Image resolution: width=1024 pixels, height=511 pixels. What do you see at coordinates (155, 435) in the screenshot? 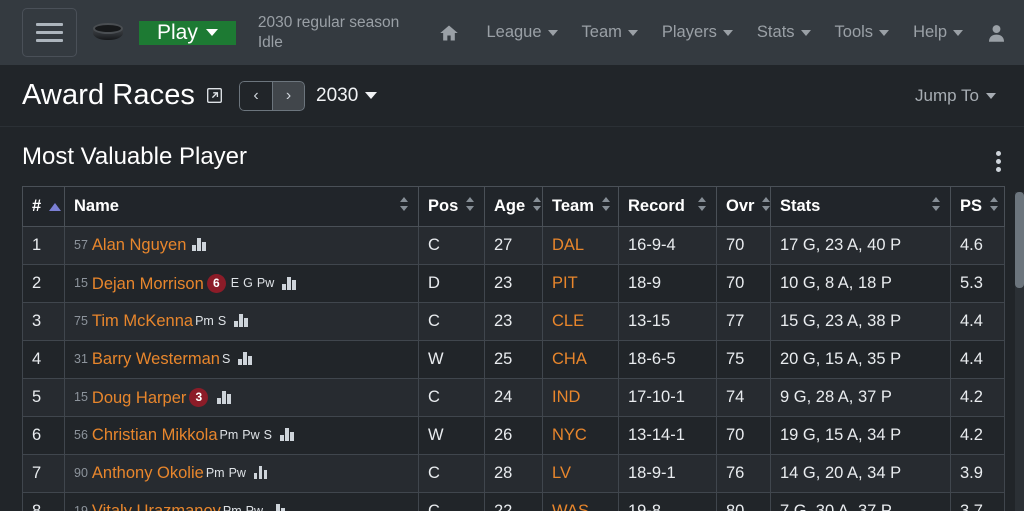
I see `player-name-link: Christian Mikkola` at bounding box center [155, 435].